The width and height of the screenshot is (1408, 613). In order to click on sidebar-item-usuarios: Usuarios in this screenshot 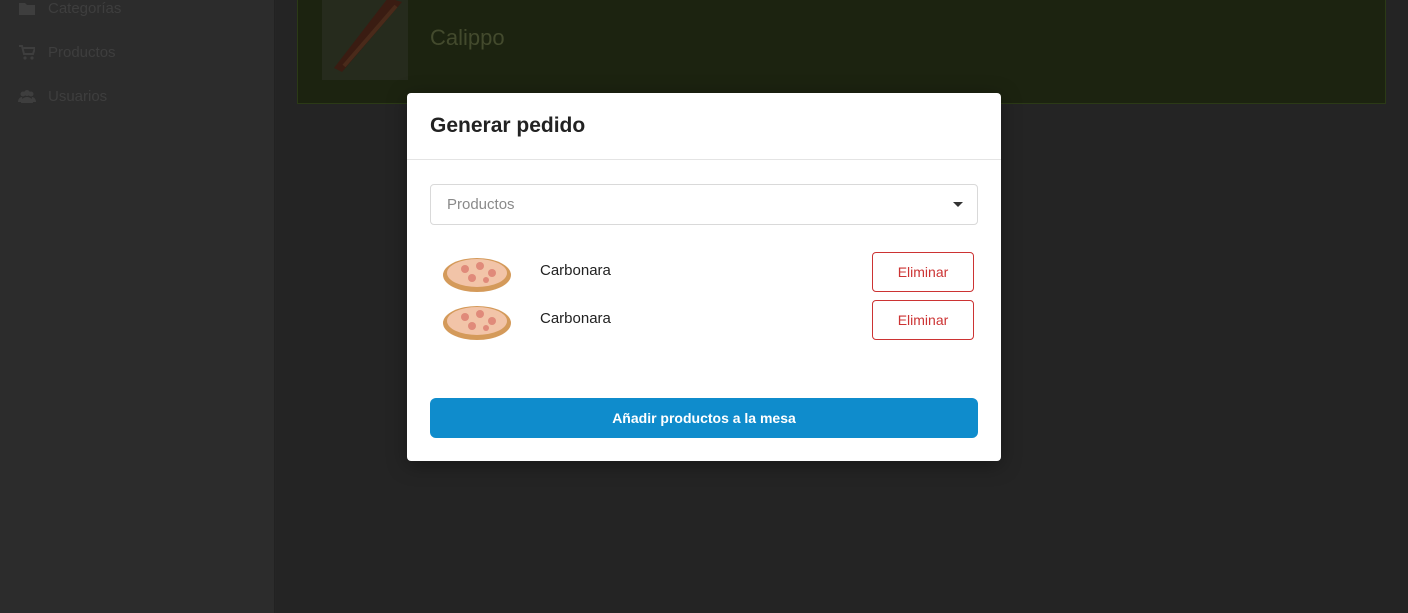, I will do `click(62, 96)`.